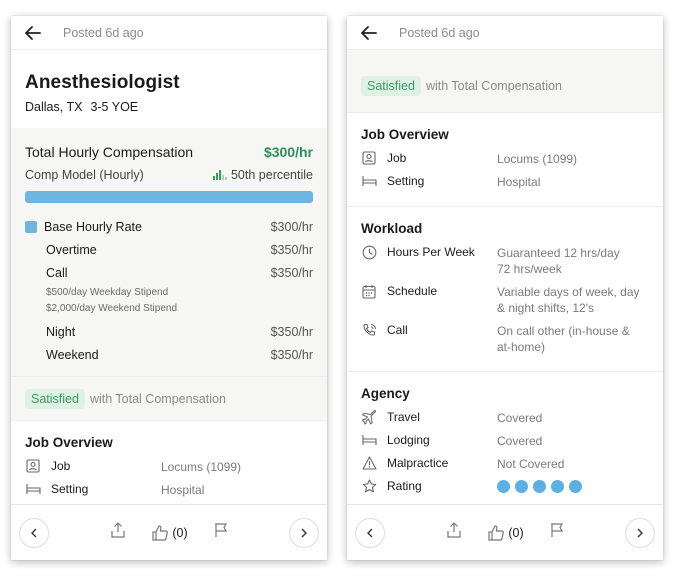  What do you see at coordinates (546, 308) in the screenshot?
I see `schedule-value-line2: & night shifts, 12's` at bounding box center [546, 308].